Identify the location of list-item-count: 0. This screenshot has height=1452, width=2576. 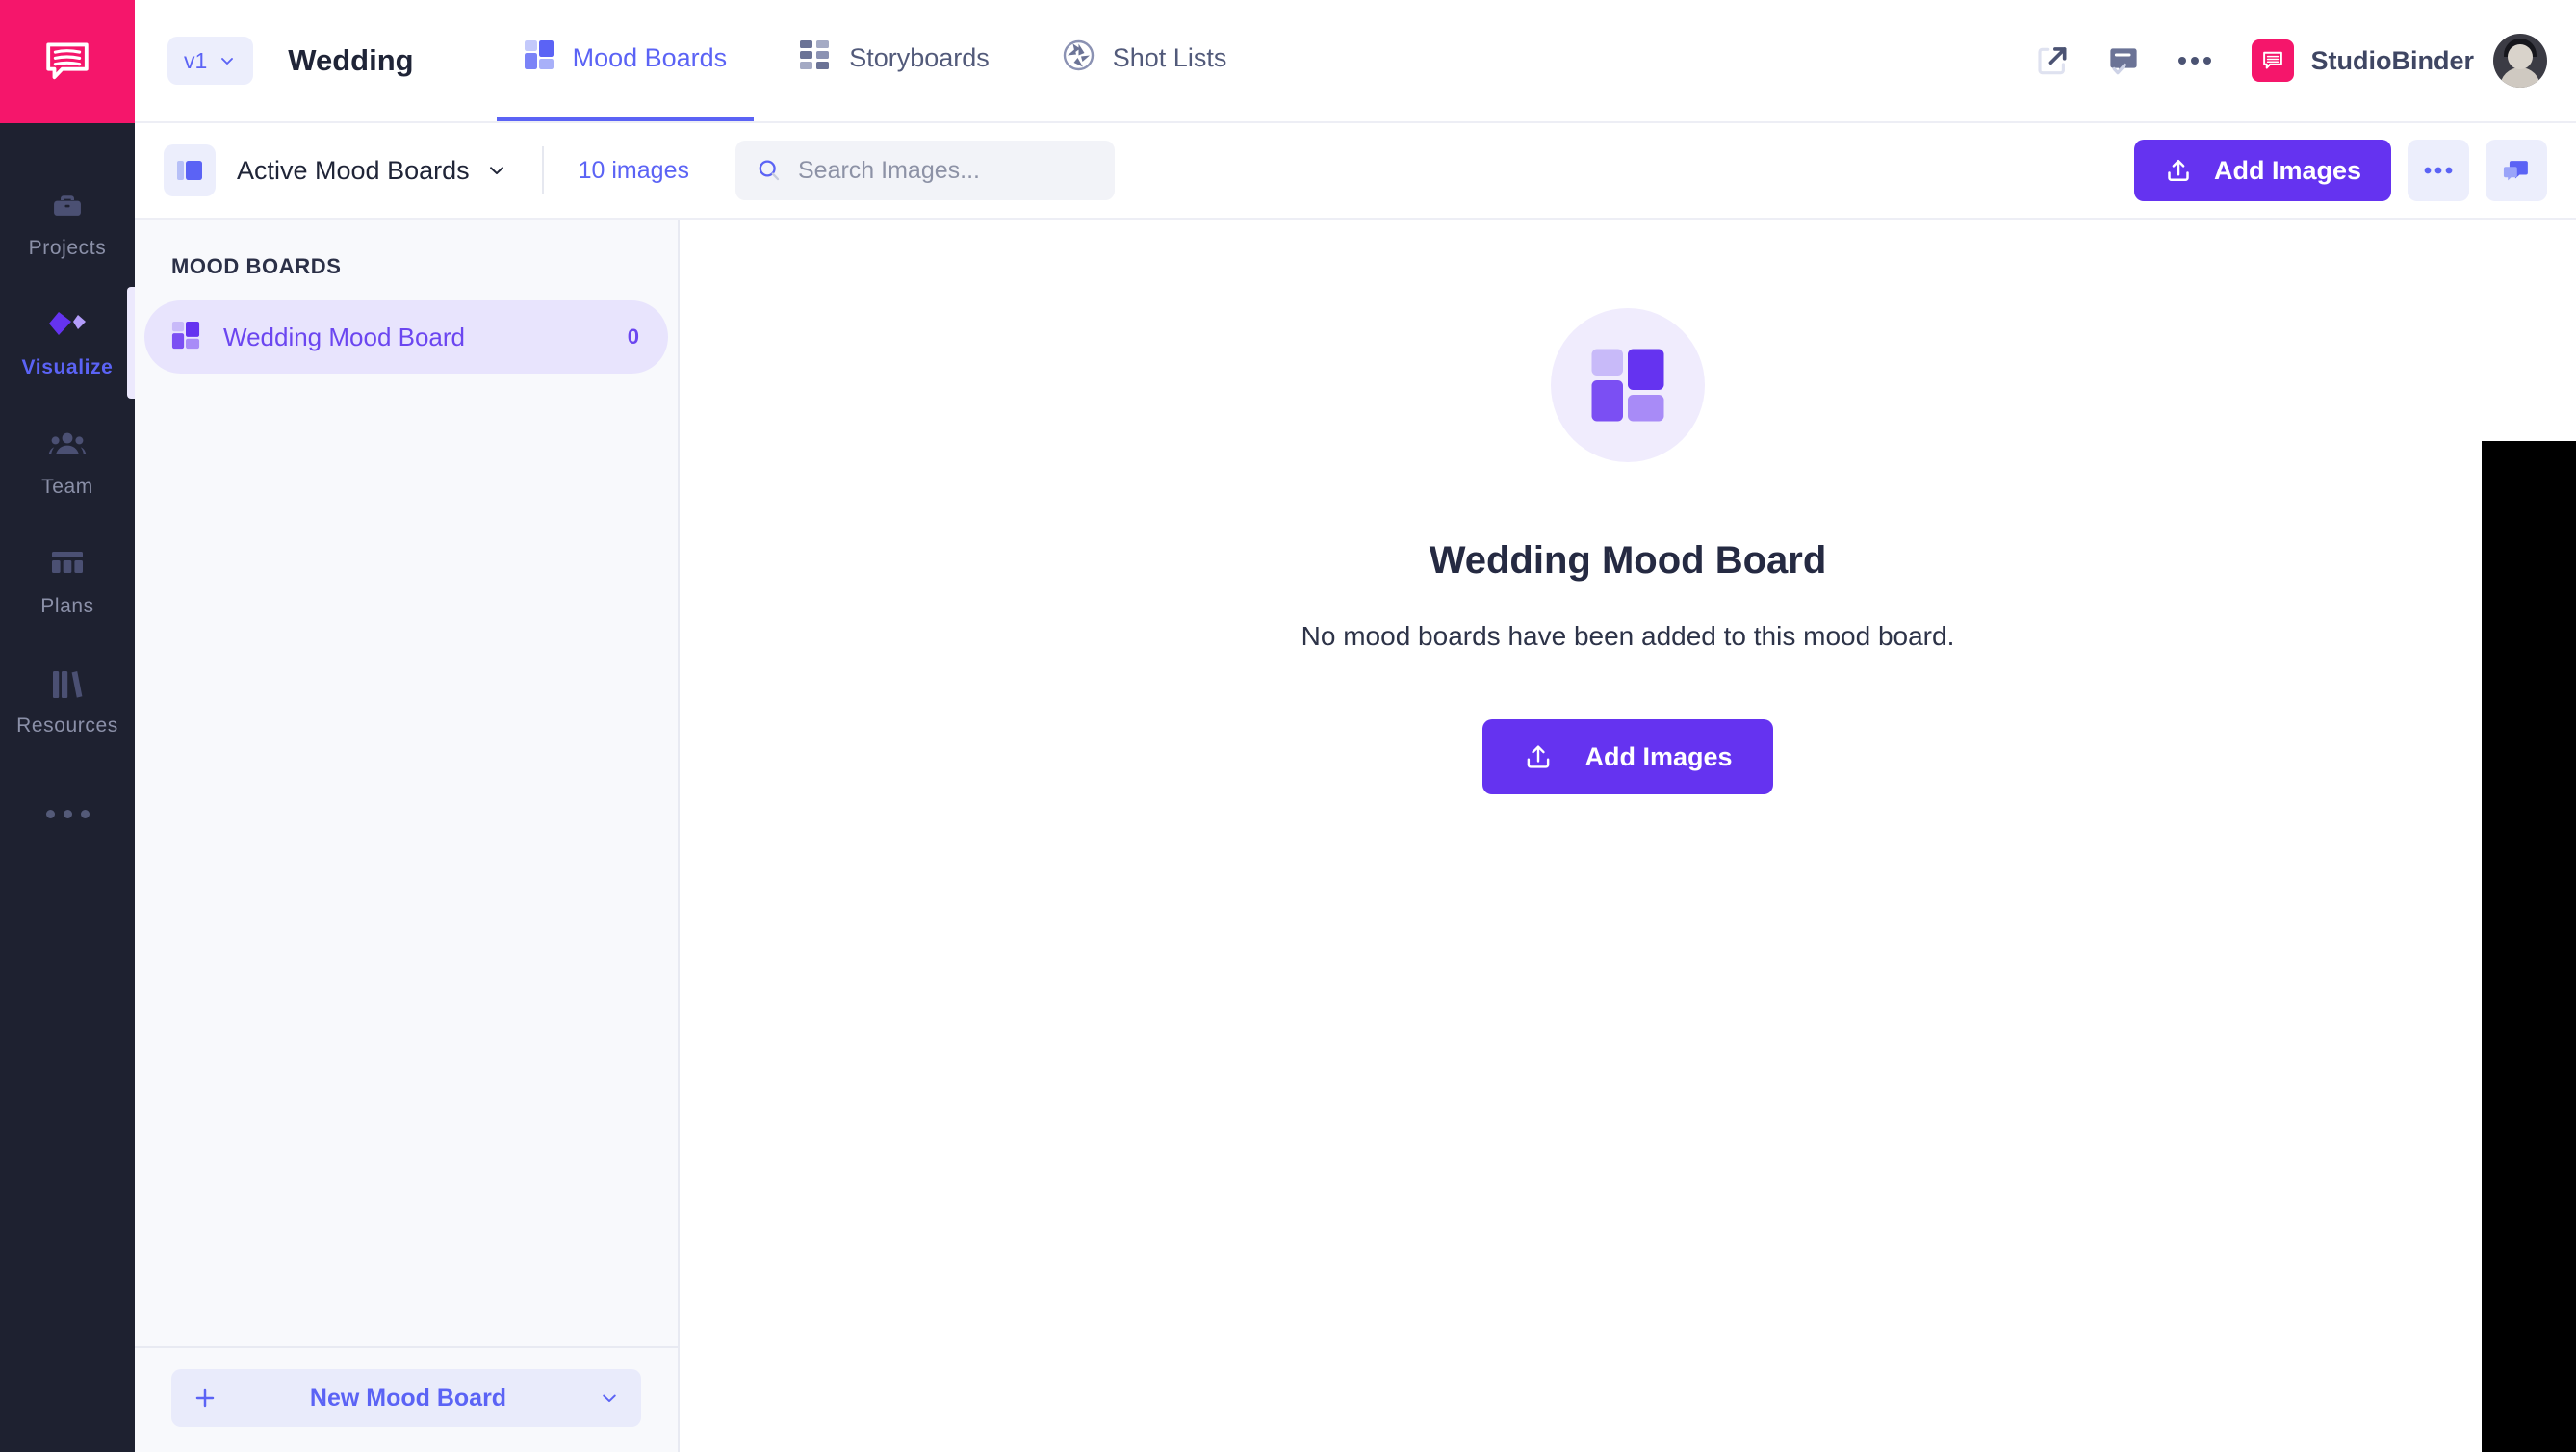
(633, 336).